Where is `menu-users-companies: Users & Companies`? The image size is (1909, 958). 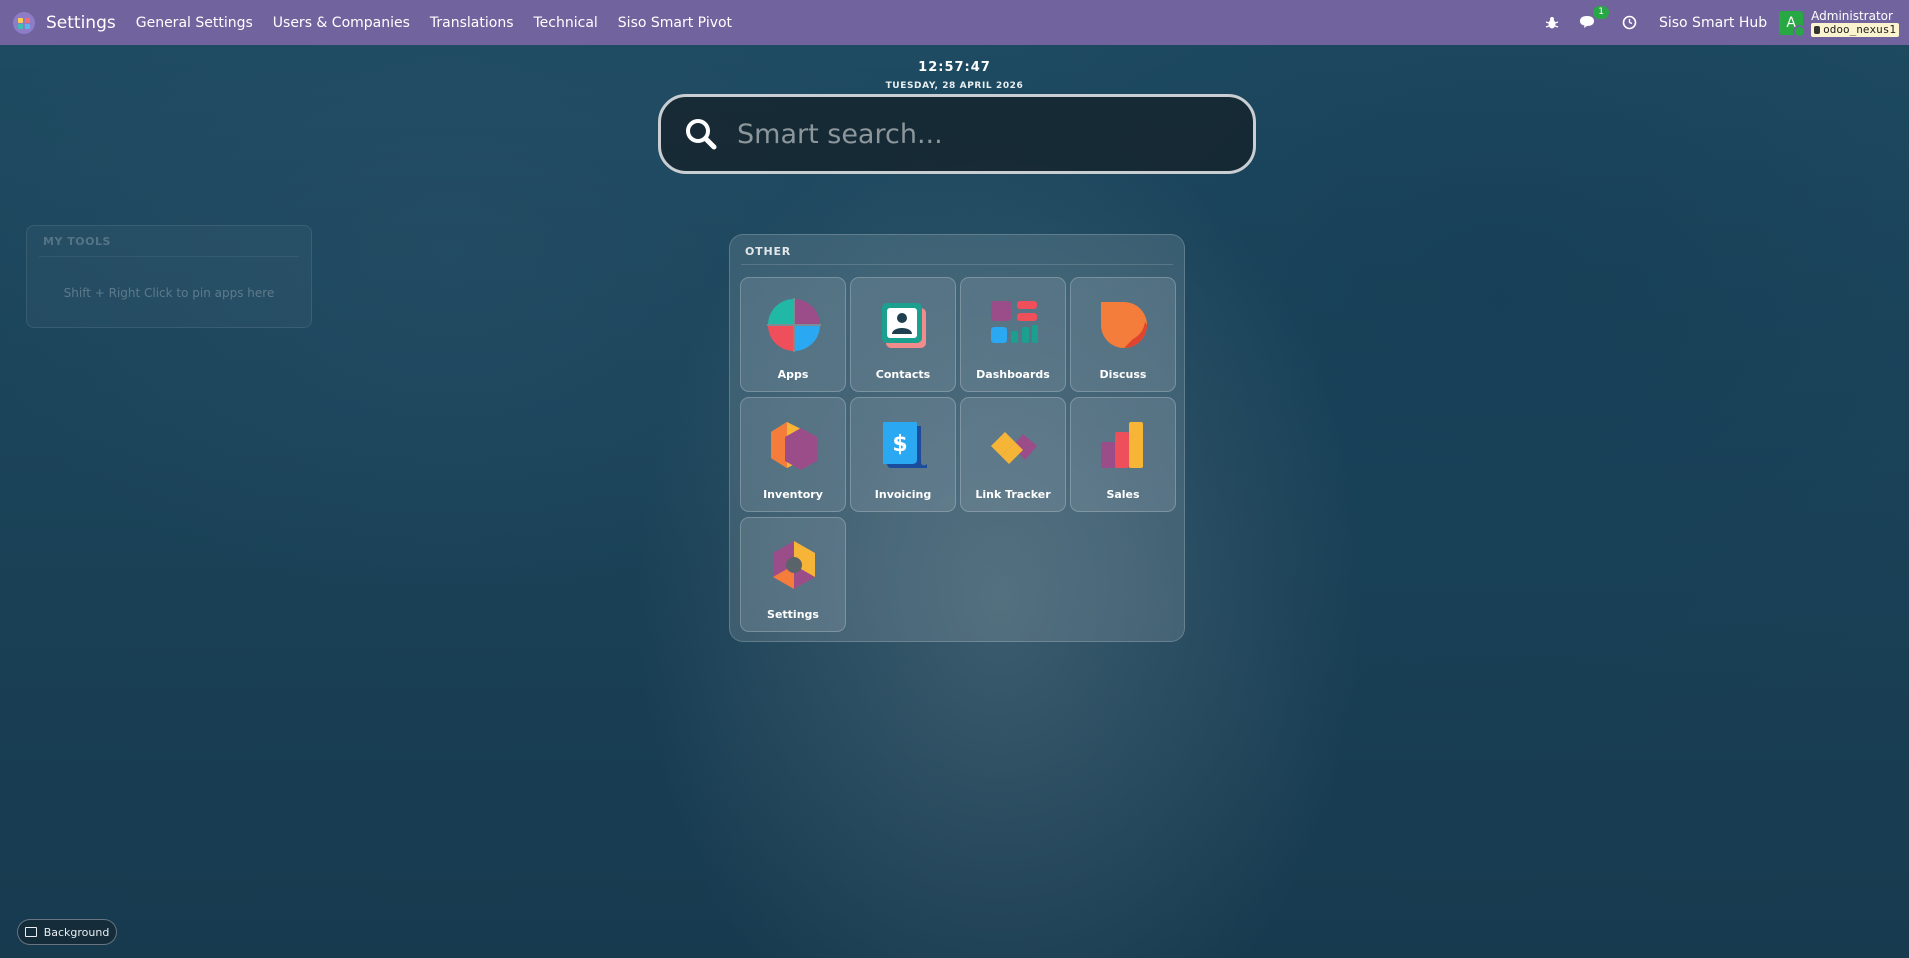 menu-users-companies: Users & Companies is located at coordinates (341, 23).